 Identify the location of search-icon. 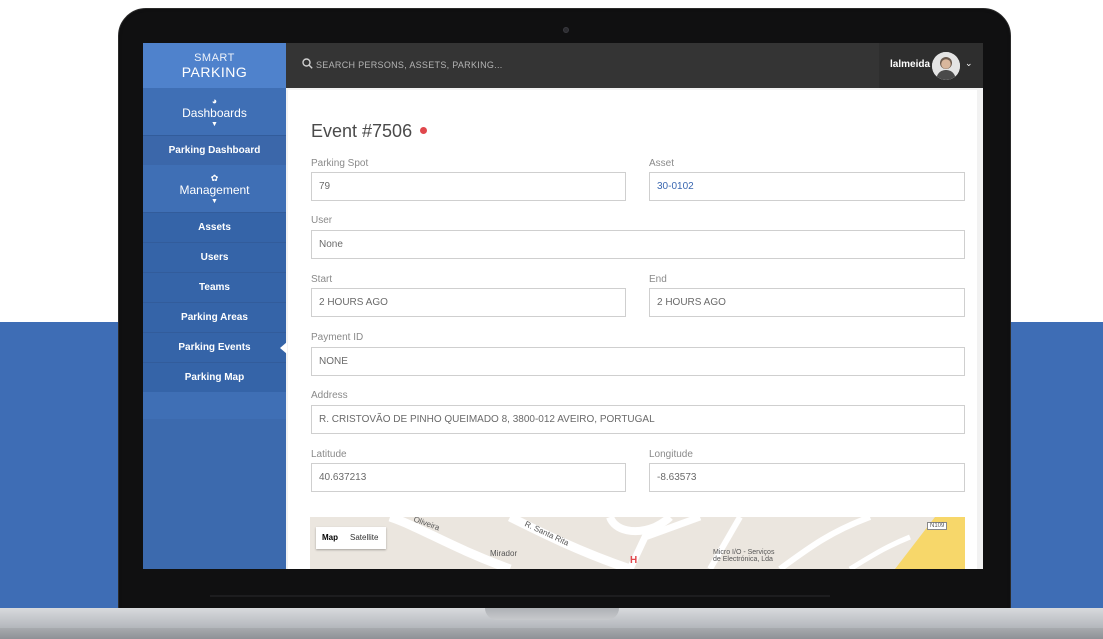
(307, 63).